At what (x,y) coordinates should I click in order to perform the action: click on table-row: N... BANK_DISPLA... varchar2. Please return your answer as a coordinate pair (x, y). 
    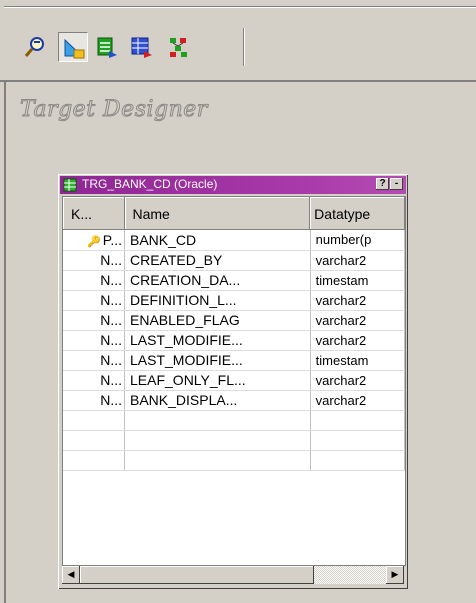
    Looking at the image, I should click on (234, 400).